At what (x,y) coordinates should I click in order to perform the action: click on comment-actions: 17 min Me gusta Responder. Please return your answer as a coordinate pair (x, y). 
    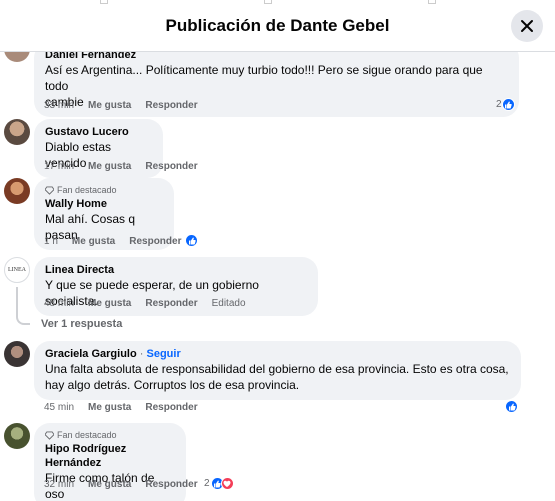
    Looking at the image, I should click on (121, 166).